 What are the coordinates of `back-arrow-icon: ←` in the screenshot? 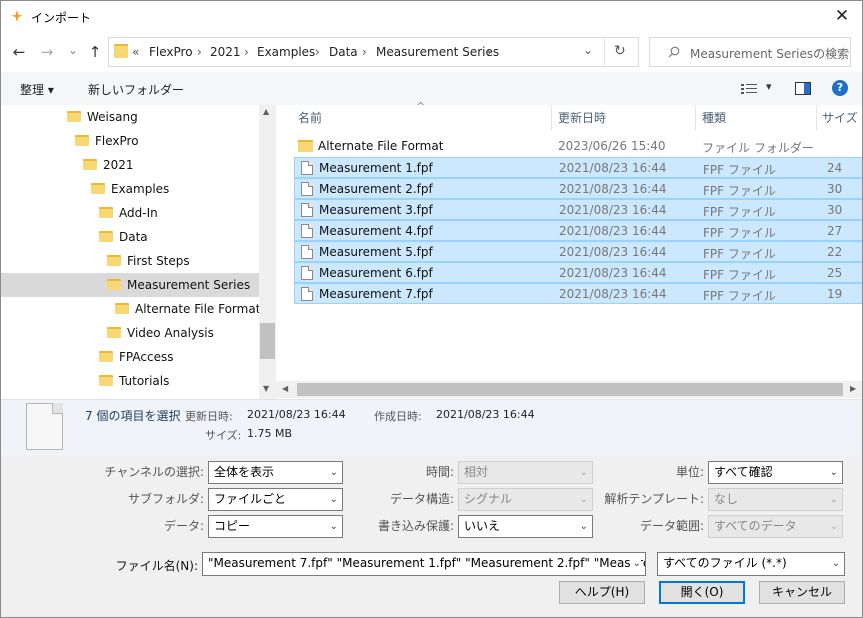 It's located at (19, 52).